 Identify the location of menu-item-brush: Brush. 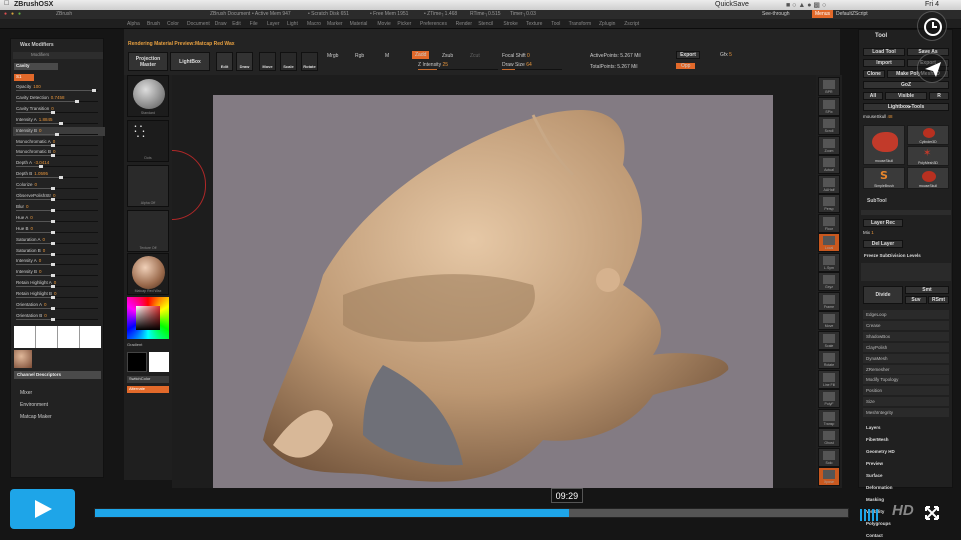
(153, 24).